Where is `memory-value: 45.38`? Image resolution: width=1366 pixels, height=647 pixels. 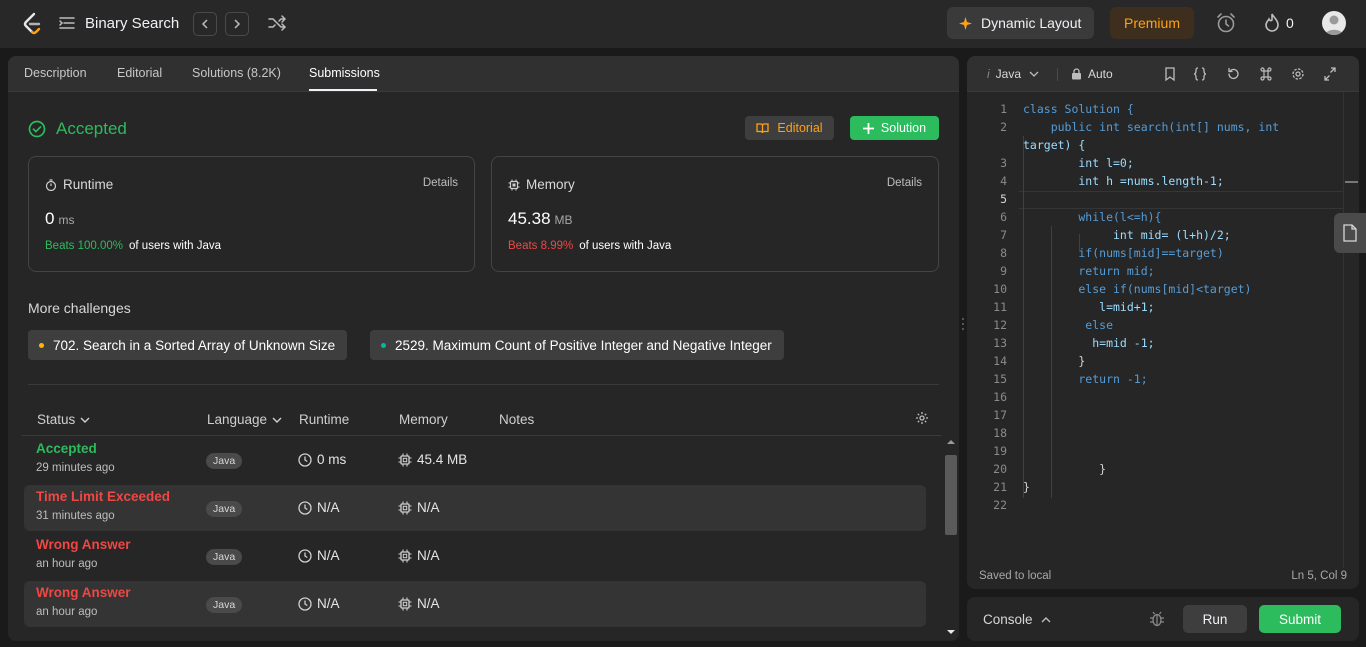 memory-value: 45.38 is located at coordinates (529, 218).